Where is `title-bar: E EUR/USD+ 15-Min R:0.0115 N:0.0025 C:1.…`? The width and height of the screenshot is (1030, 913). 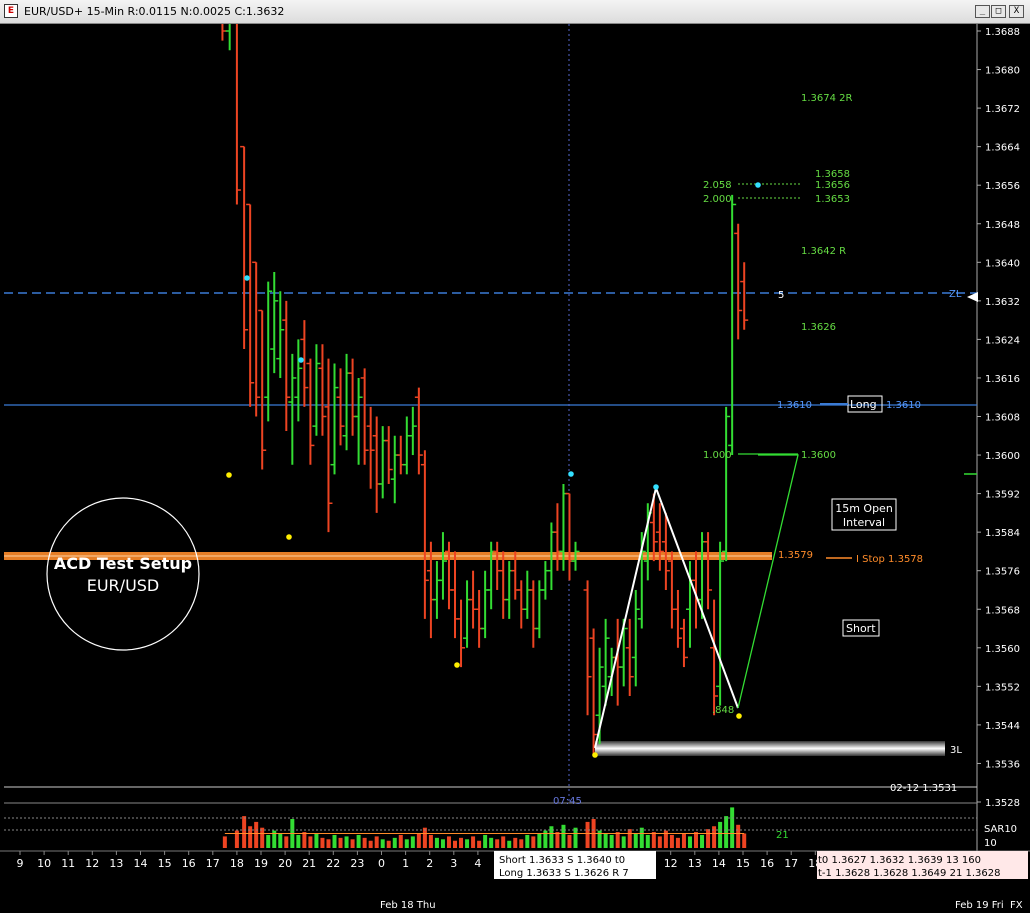 title-bar: E EUR/USD+ 15-Min R:0.0115 N:0.0025 C:1.… is located at coordinates (515, 12).